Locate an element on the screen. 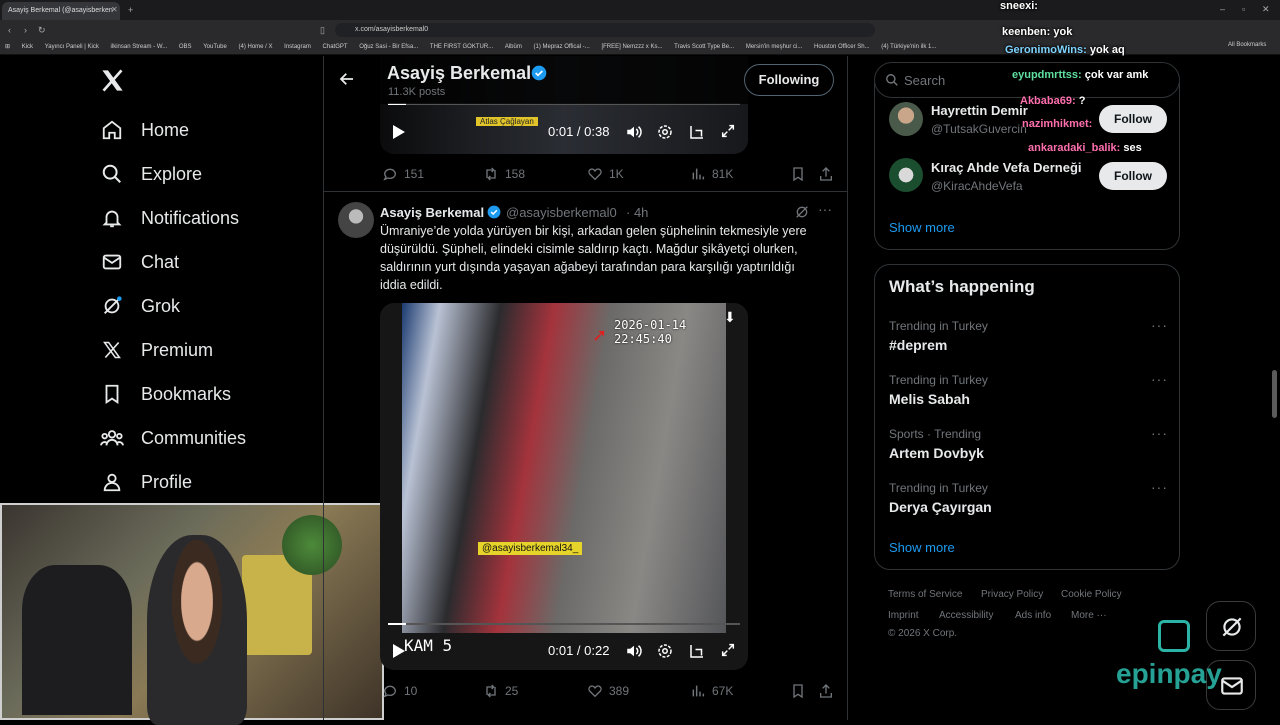 This screenshot has height=725, width=1280. footer-link: Cookie Policy is located at coordinates (1091, 594).